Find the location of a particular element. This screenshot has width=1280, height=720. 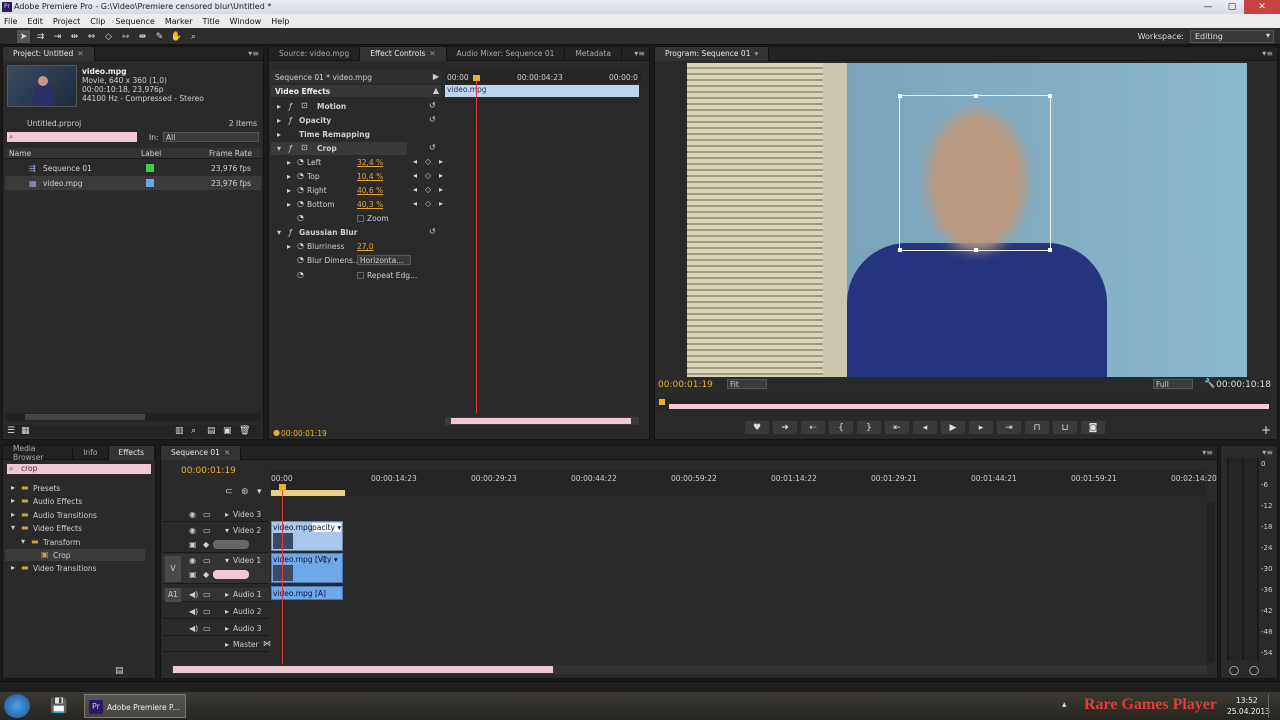

keyframe-icon: ◆ is located at coordinates (206, 544).